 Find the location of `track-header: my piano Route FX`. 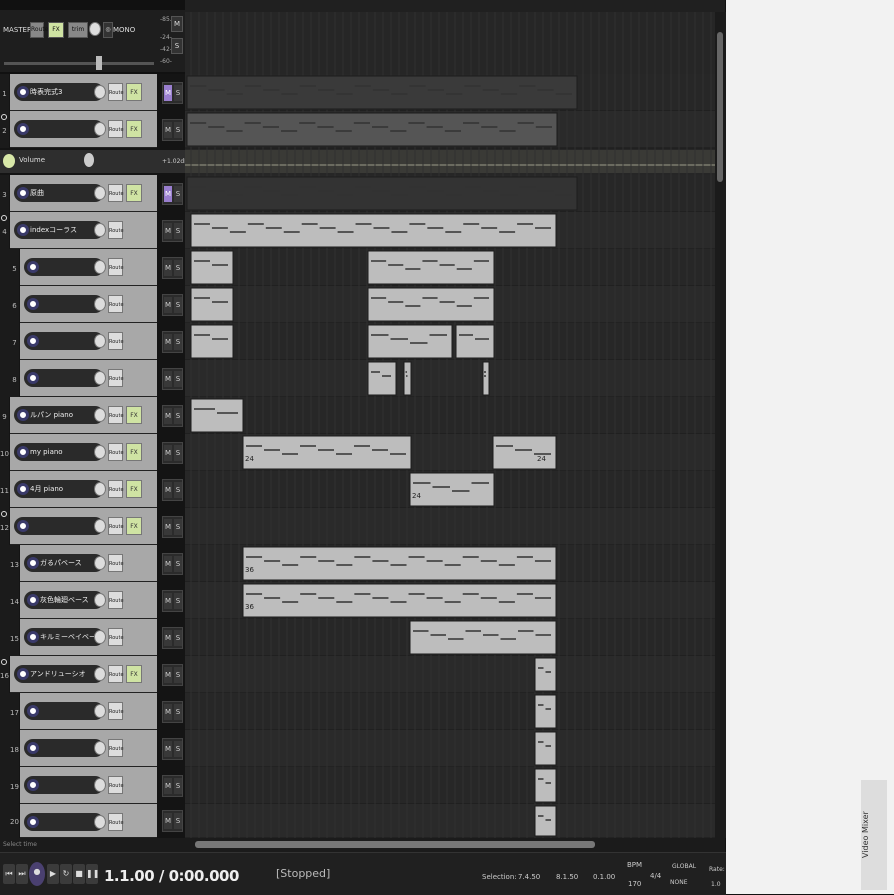

track-header: my piano Route FX is located at coordinates (83, 452).